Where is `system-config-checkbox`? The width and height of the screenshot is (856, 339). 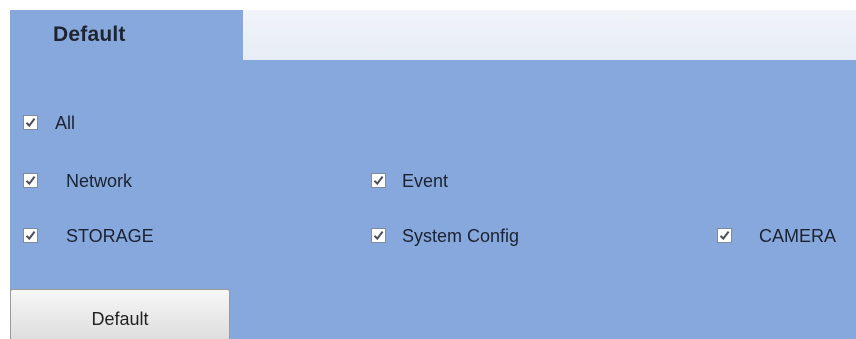
system-config-checkbox is located at coordinates (378, 235).